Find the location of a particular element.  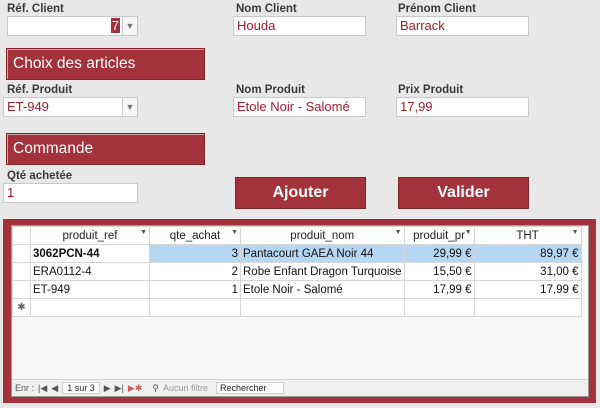

first-record-icon: |◀ is located at coordinates (42, 388).